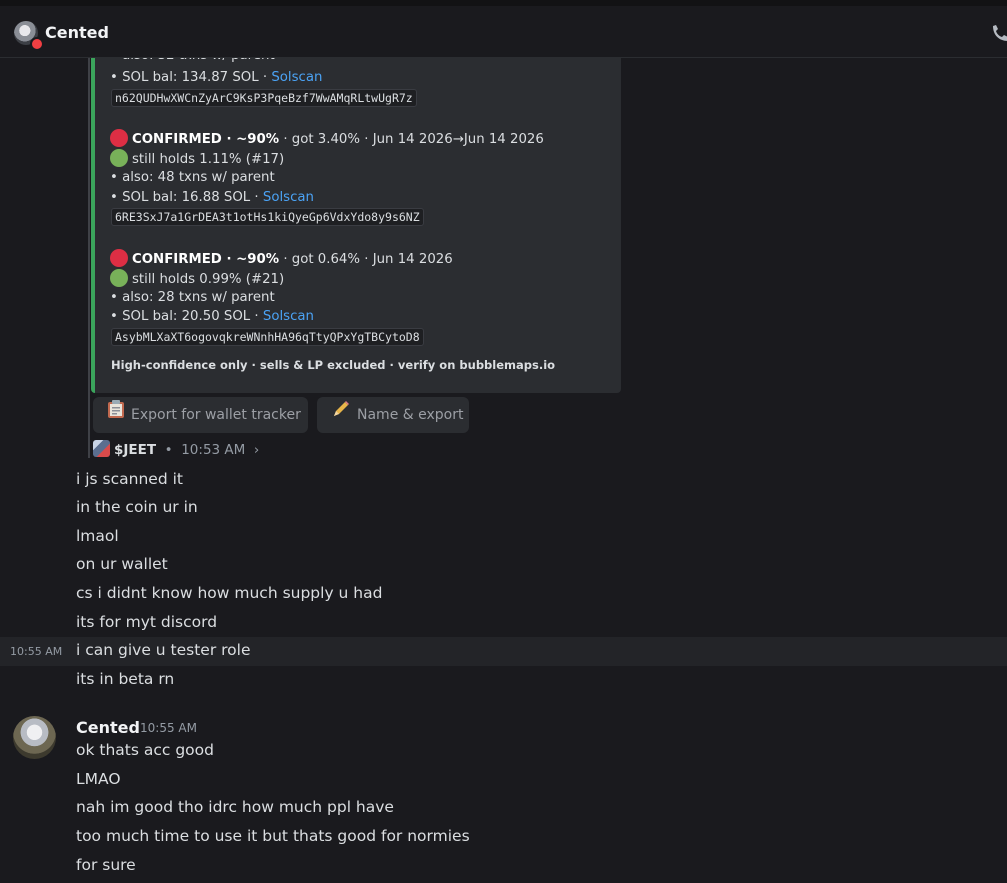  What do you see at coordinates (125, 679) in the screenshot?
I see `message-text: its in beta rn` at bounding box center [125, 679].